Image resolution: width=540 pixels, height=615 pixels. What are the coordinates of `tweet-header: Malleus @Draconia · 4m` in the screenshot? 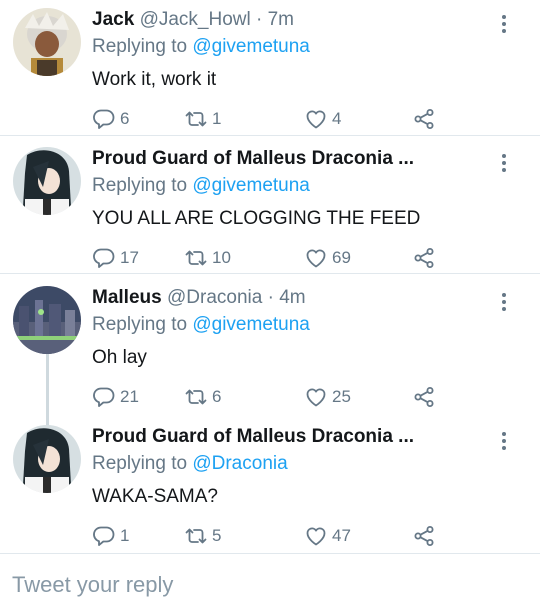 It's located at (292, 298).